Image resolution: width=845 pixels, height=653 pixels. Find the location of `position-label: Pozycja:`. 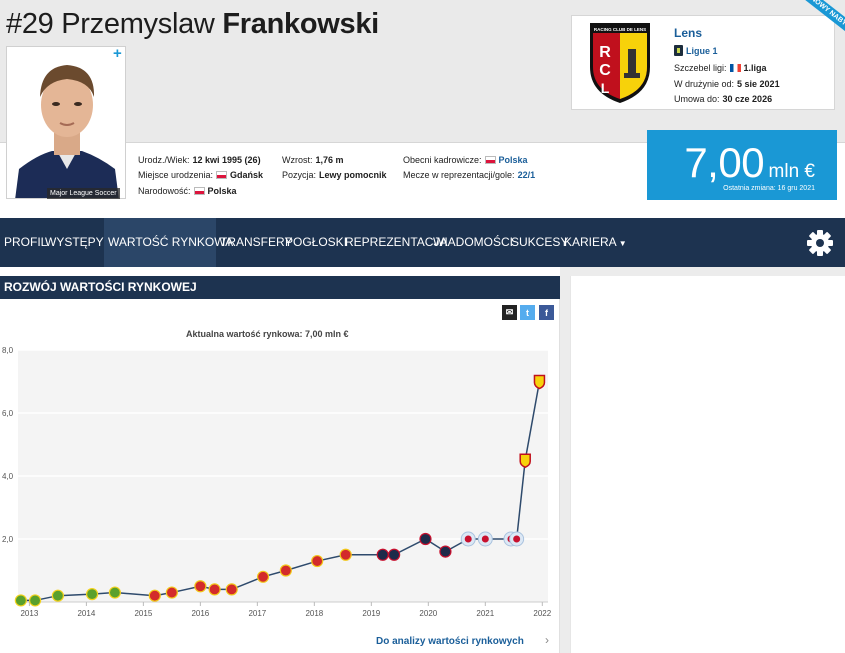

position-label: Pozycja: is located at coordinates (299, 175).